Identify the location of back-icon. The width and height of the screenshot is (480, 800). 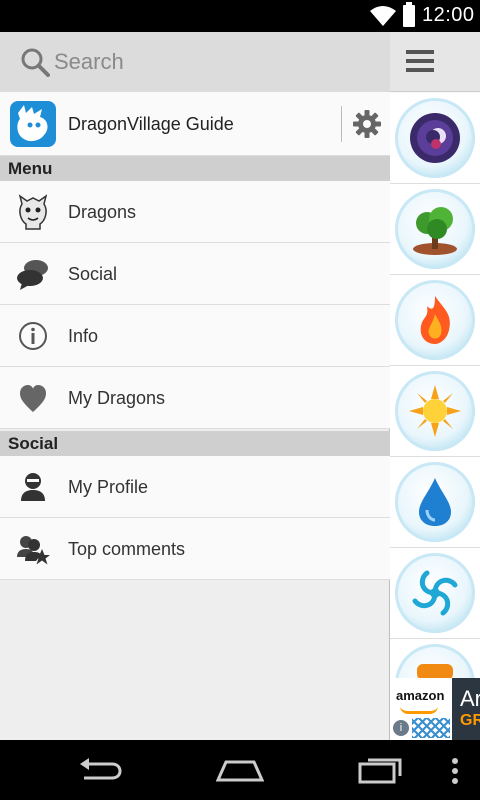
(100, 770).